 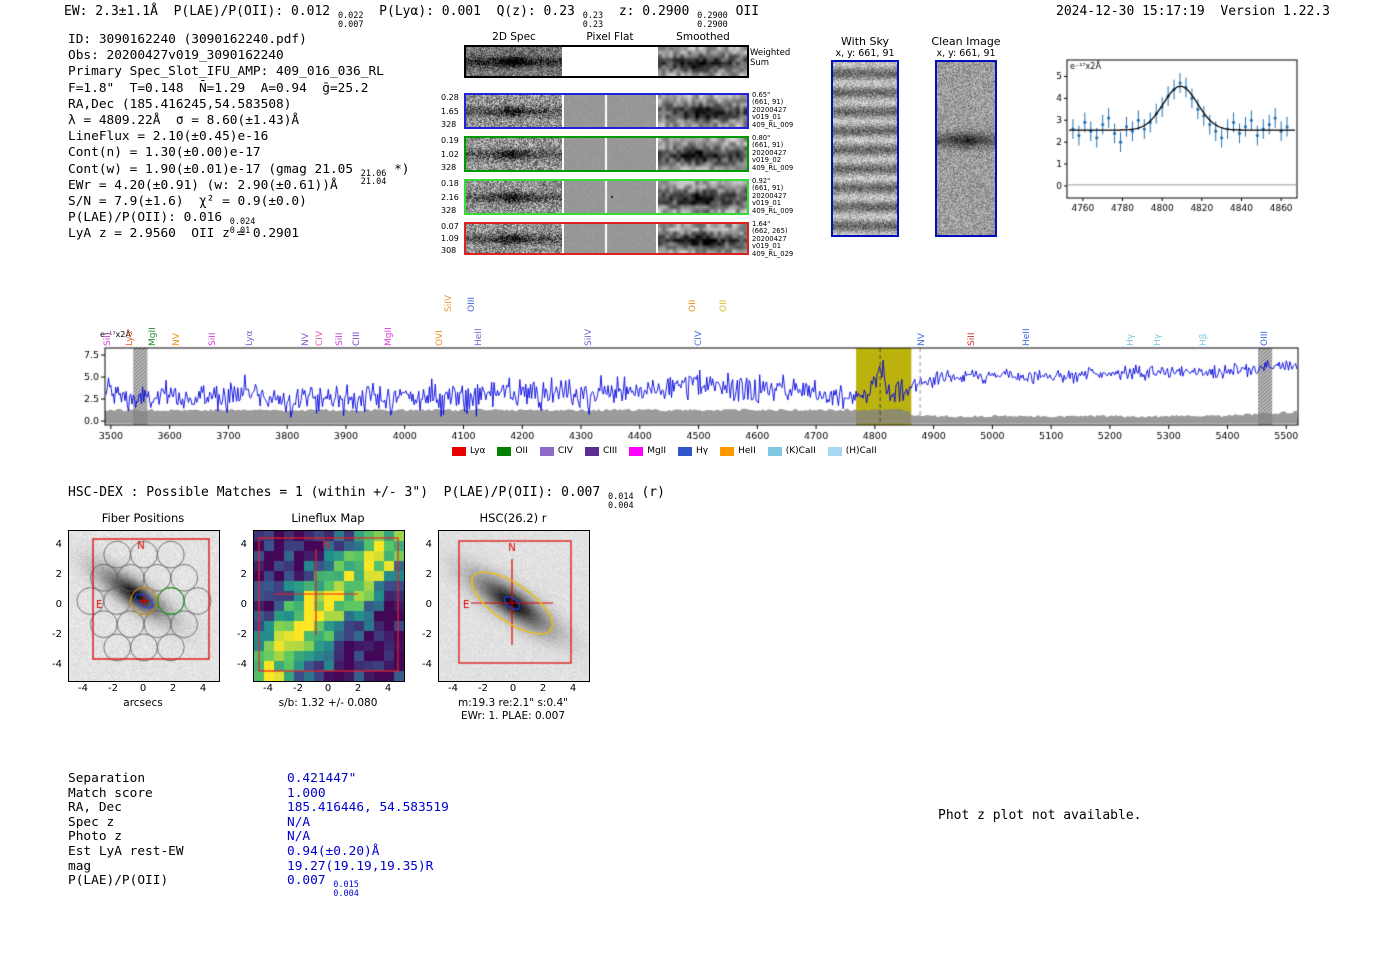 I want to click on info-line: Obs: 20200427v019_3090162240, so click(x=176, y=56).